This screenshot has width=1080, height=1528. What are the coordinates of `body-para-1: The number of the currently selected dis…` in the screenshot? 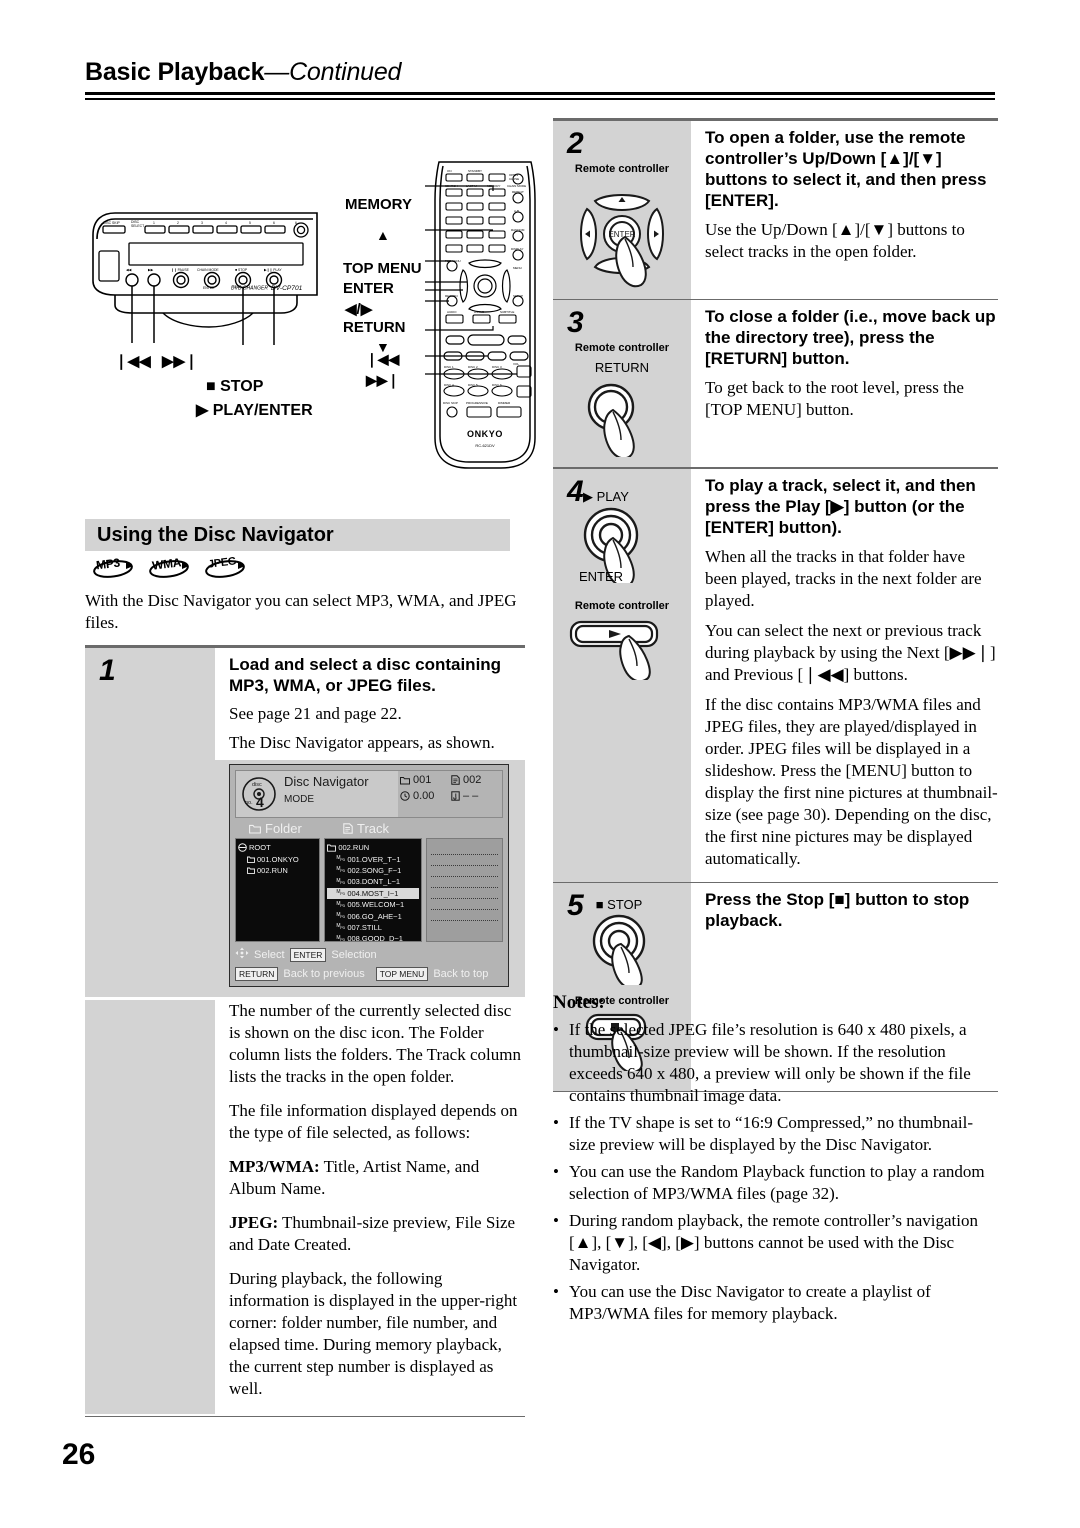 It's located at (375, 1043).